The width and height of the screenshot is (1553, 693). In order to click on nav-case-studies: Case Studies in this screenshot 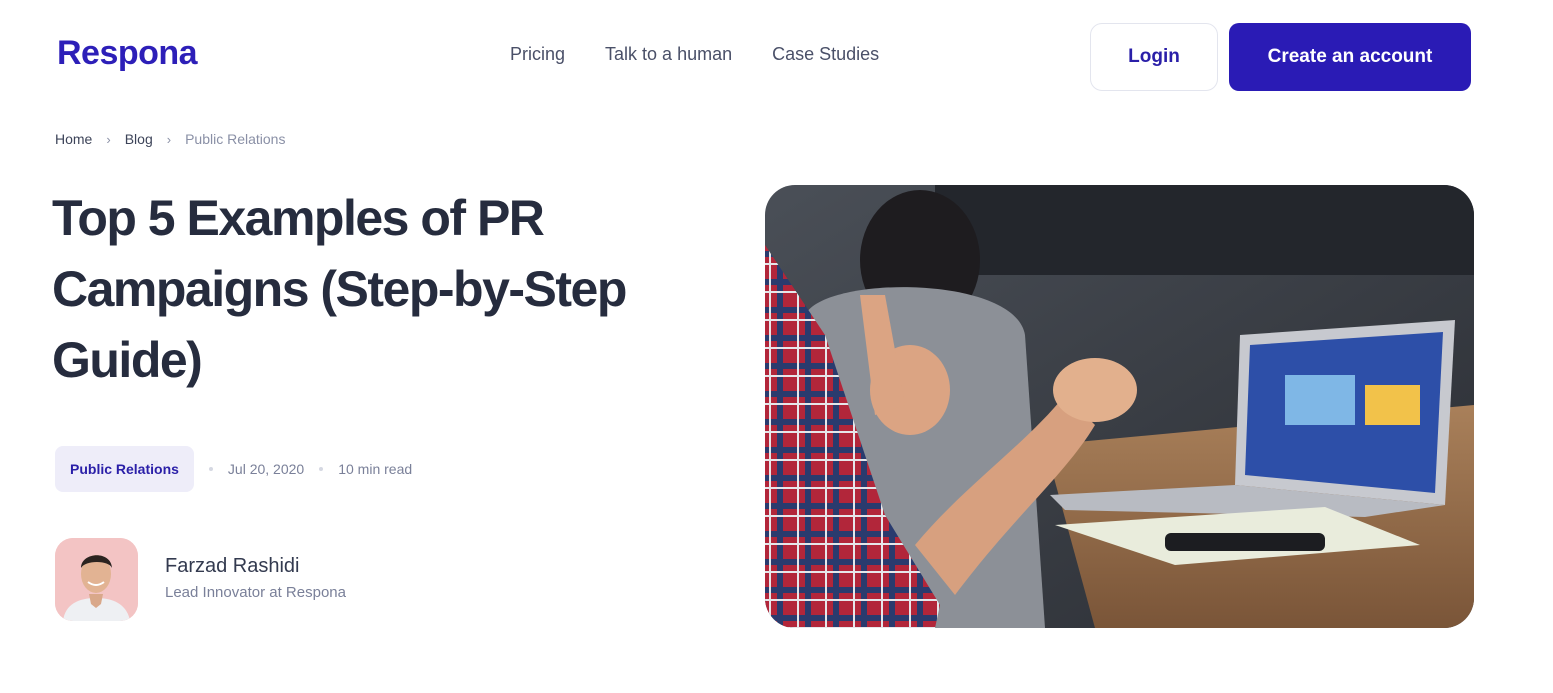, I will do `click(825, 54)`.